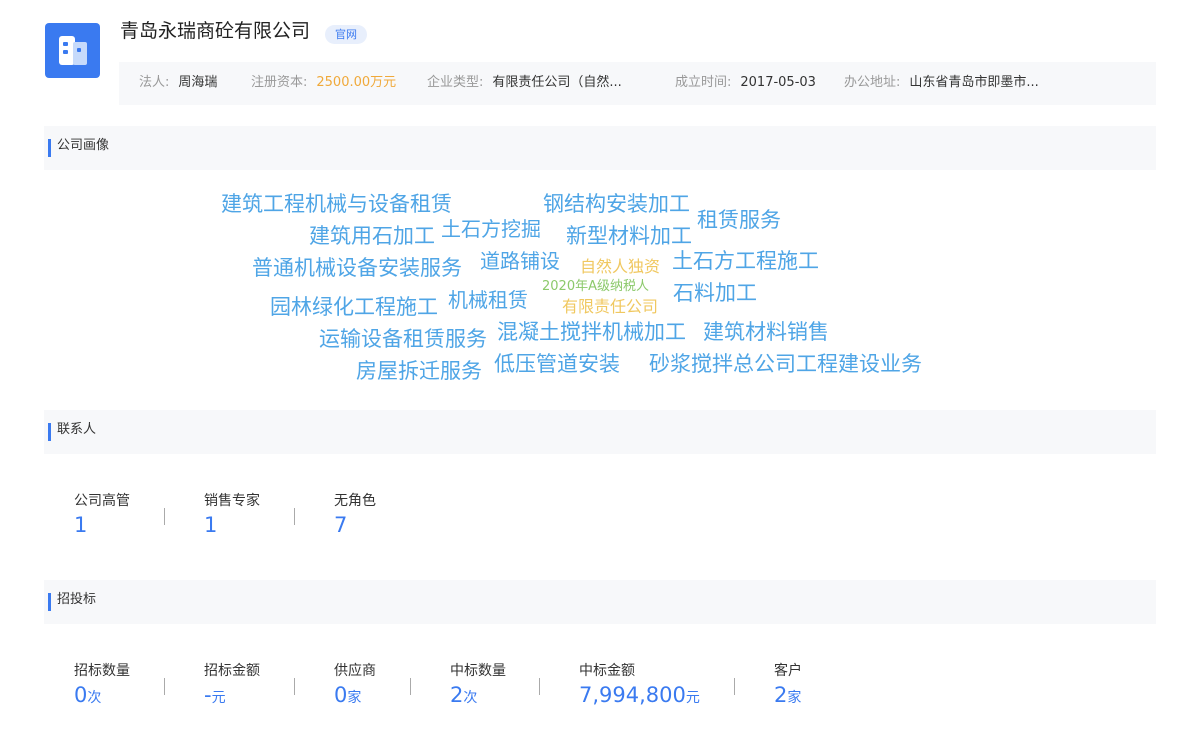 Image resolution: width=1200 pixels, height=752 pixels. I want to click on building-icon, so click(73, 50).